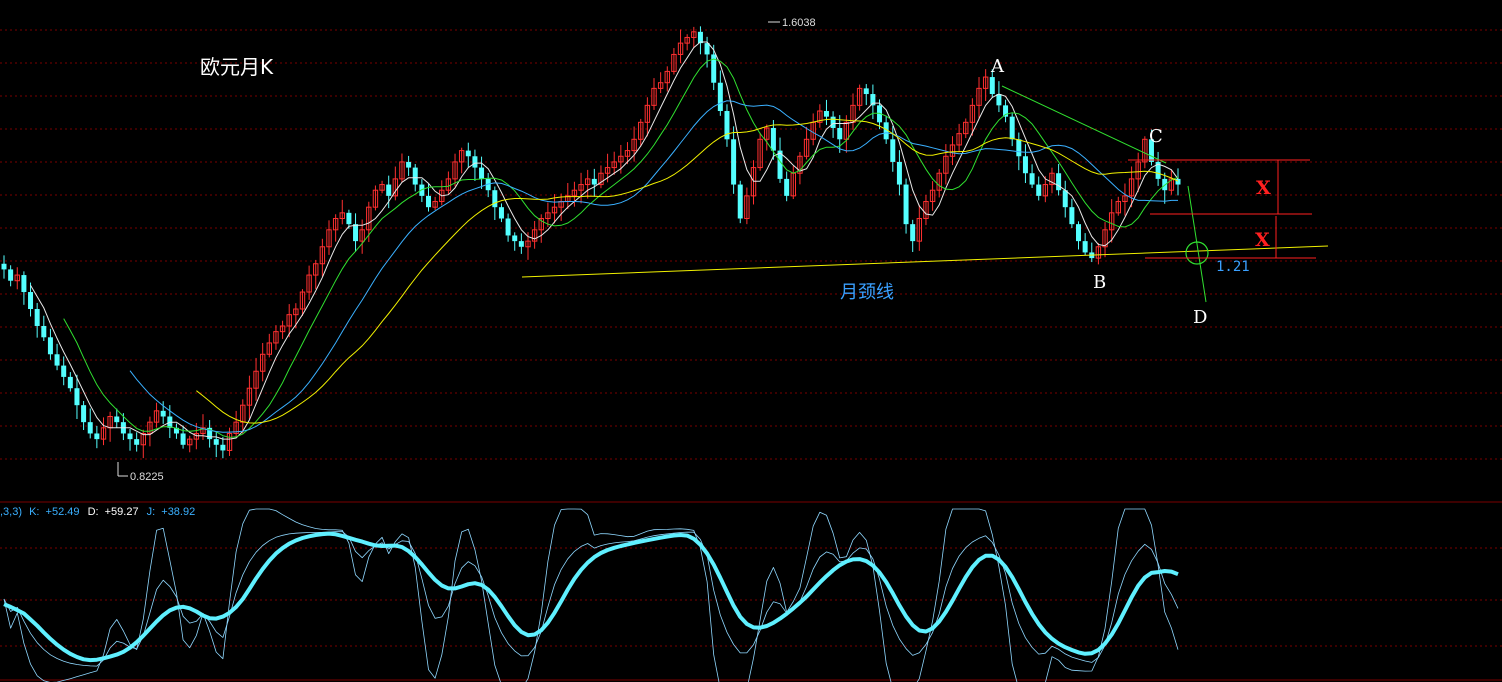 The width and height of the screenshot is (1502, 682). What do you see at coordinates (151, 512) in the screenshot?
I see `kdj-j-label: J:` at bounding box center [151, 512].